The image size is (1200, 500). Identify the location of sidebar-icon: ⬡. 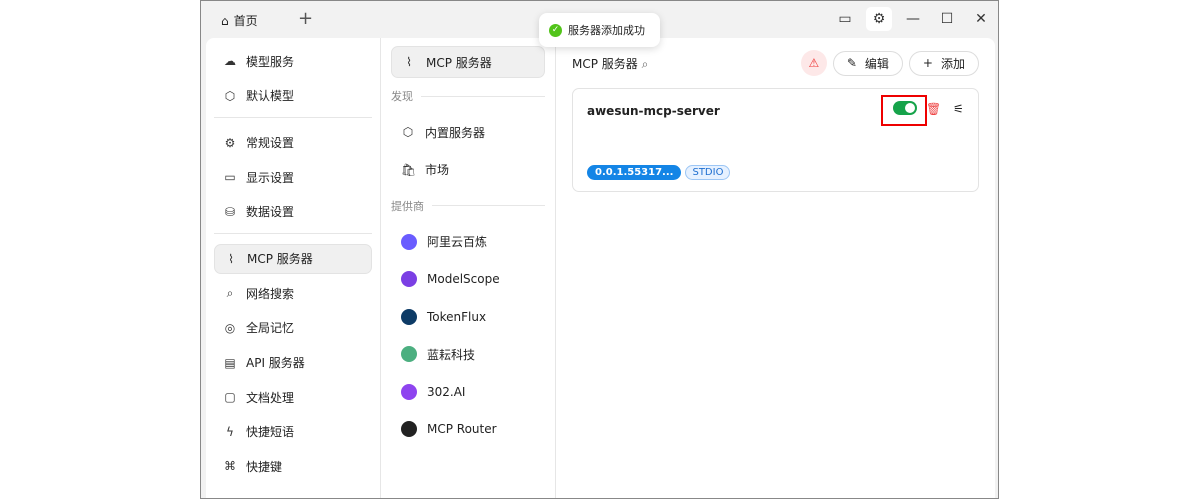
(230, 95).